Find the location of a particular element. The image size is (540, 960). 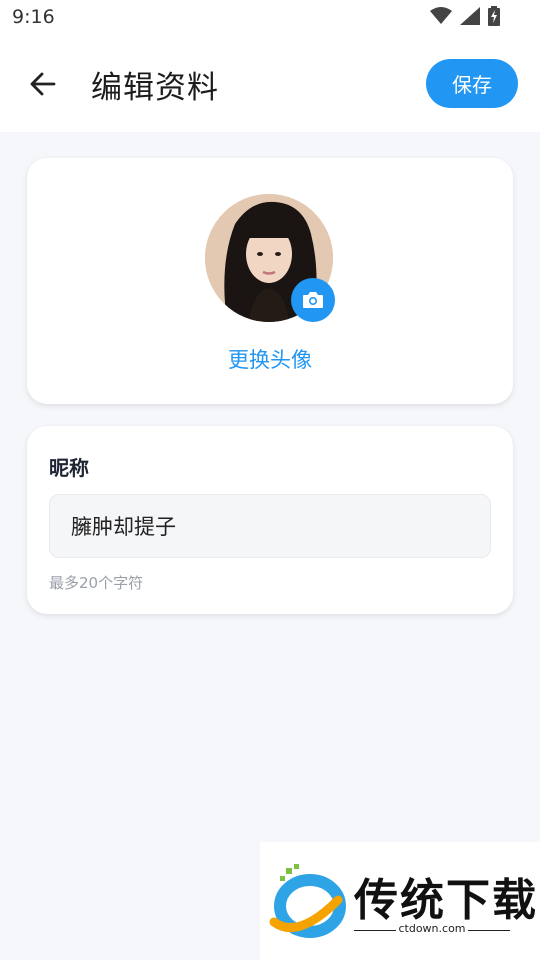

arrow-left-icon is located at coordinates (43, 84).